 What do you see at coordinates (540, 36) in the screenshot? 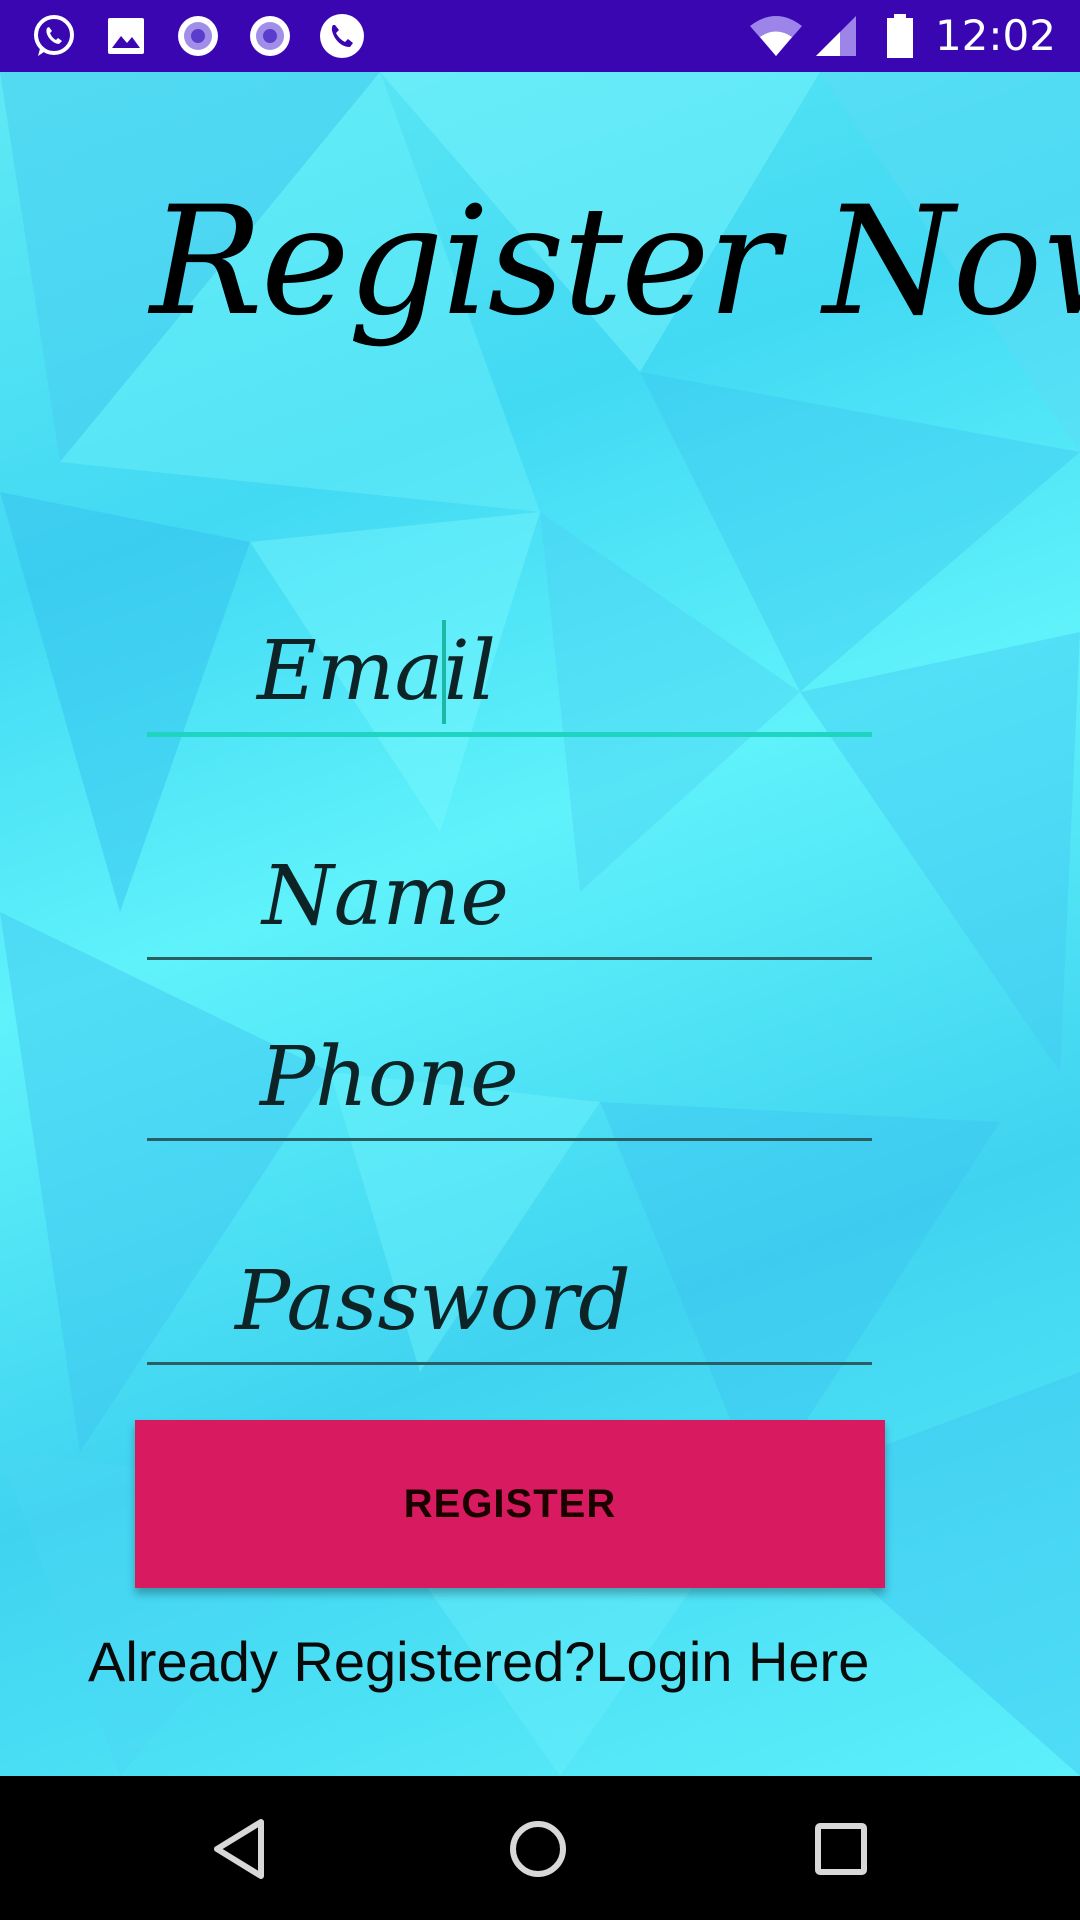
I see `status-bar: 12:02` at bounding box center [540, 36].